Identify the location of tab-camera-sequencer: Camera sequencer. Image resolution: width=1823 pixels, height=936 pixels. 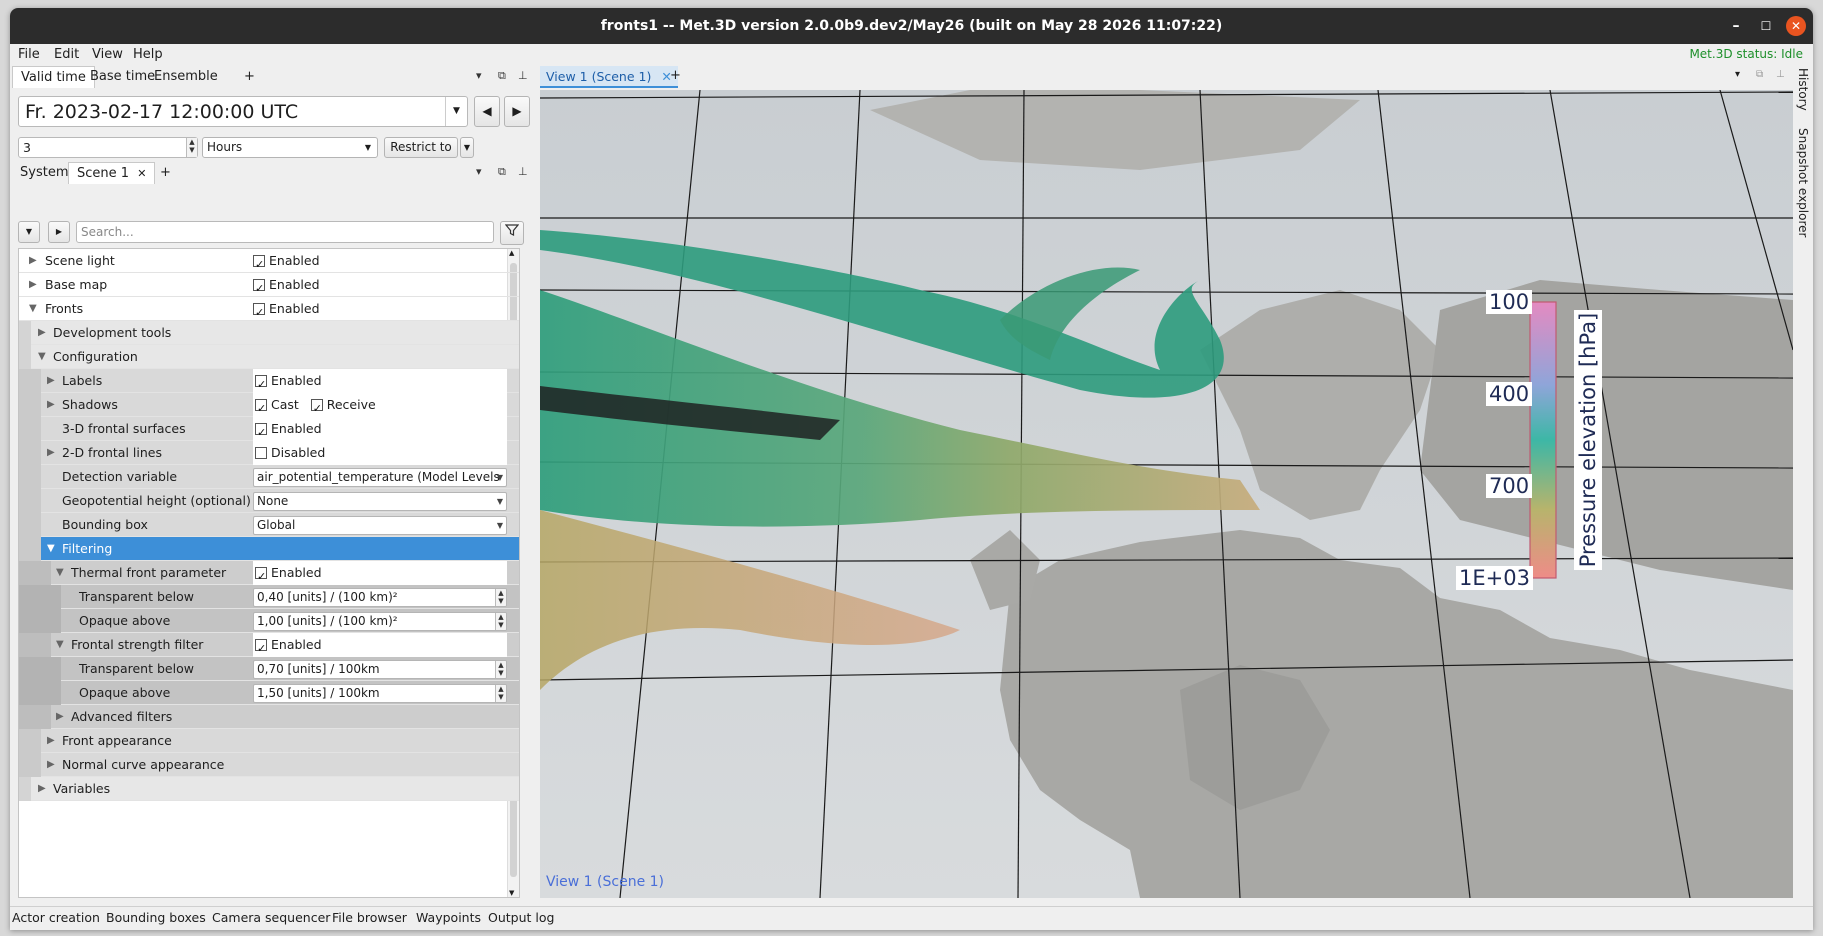
(271, 917).